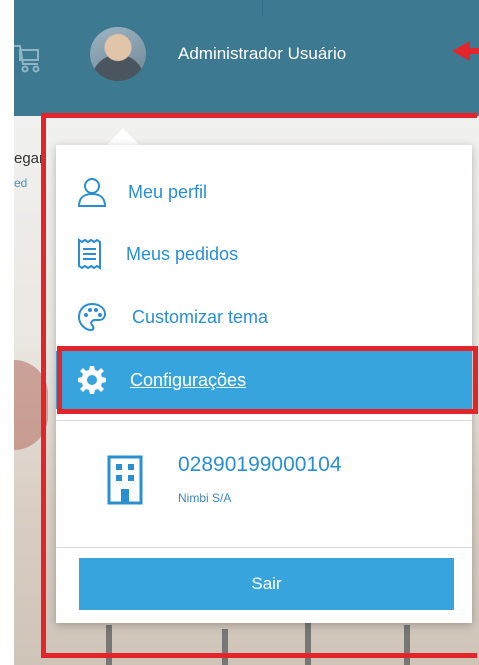 The width and height of the screenshot is (479, 665). I want to click on menu-item-label: Meus pedidos, so click(182, 253).